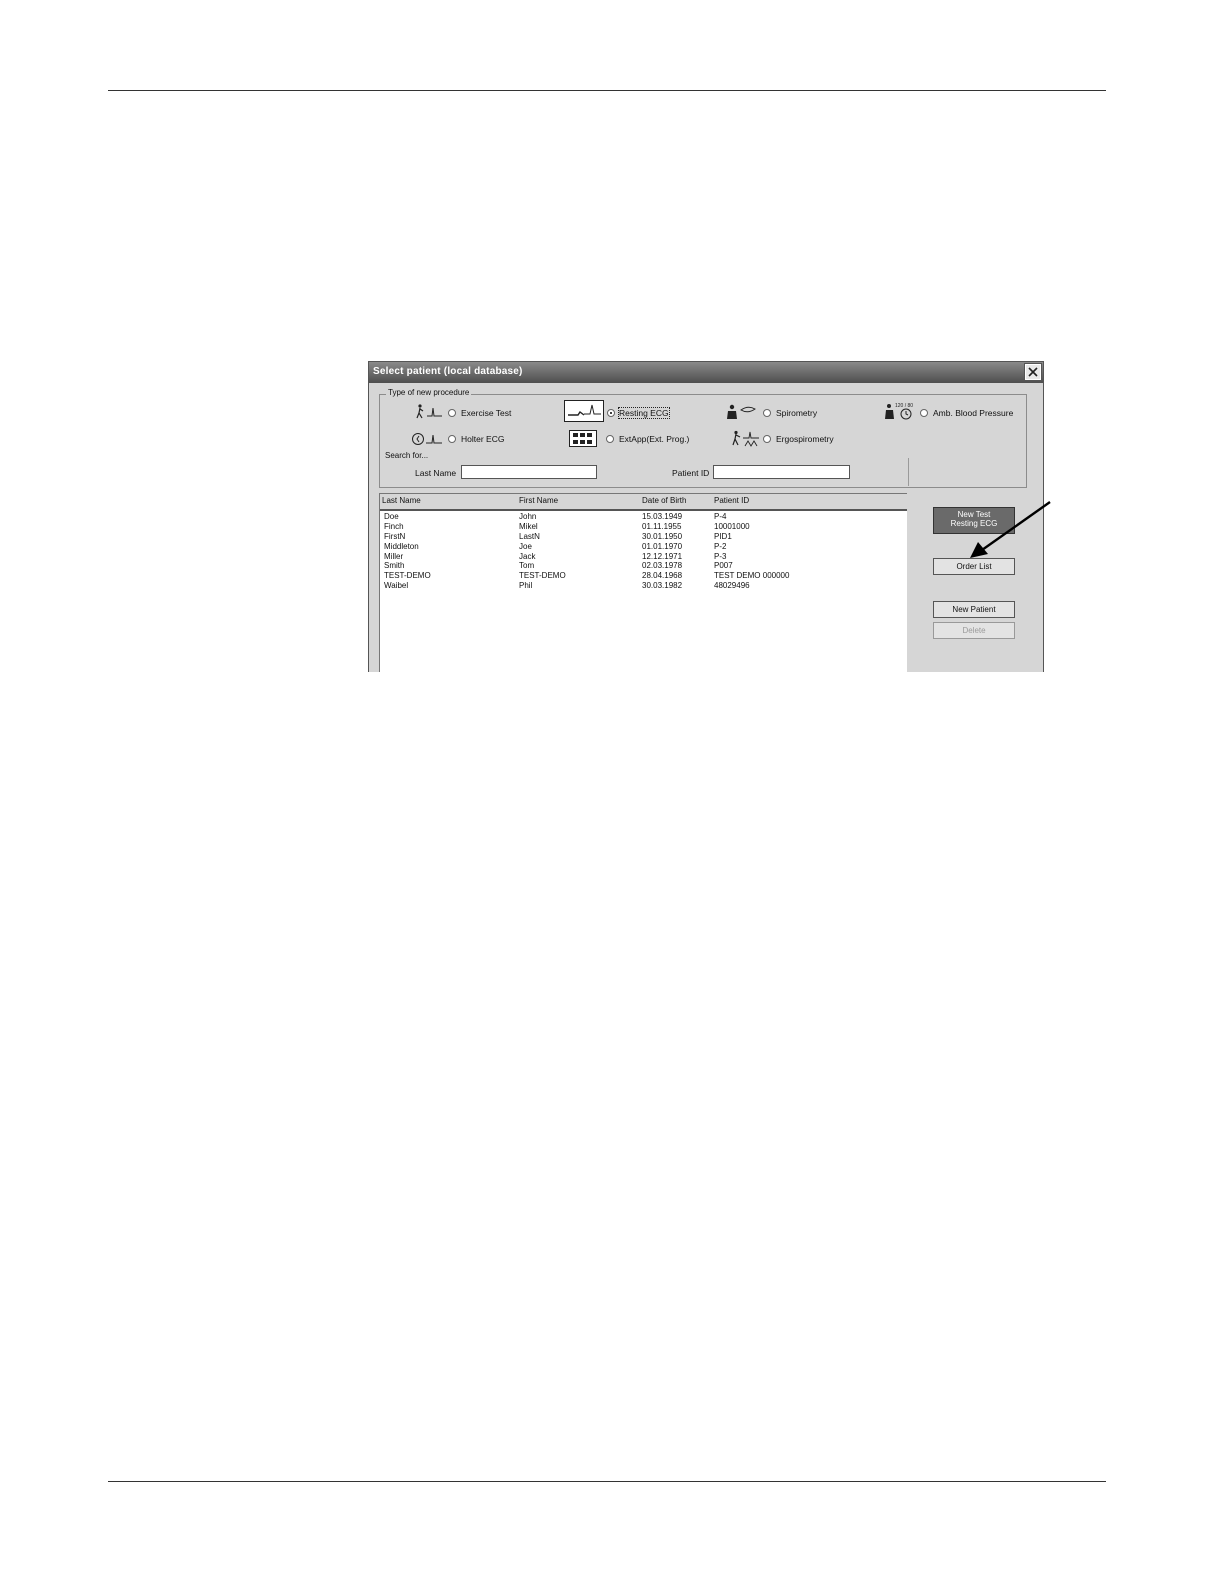  What do you see at coordinates (1010, 529) in the screenshot?
I see `callout-arrow` at bounding box center [1010, 529].